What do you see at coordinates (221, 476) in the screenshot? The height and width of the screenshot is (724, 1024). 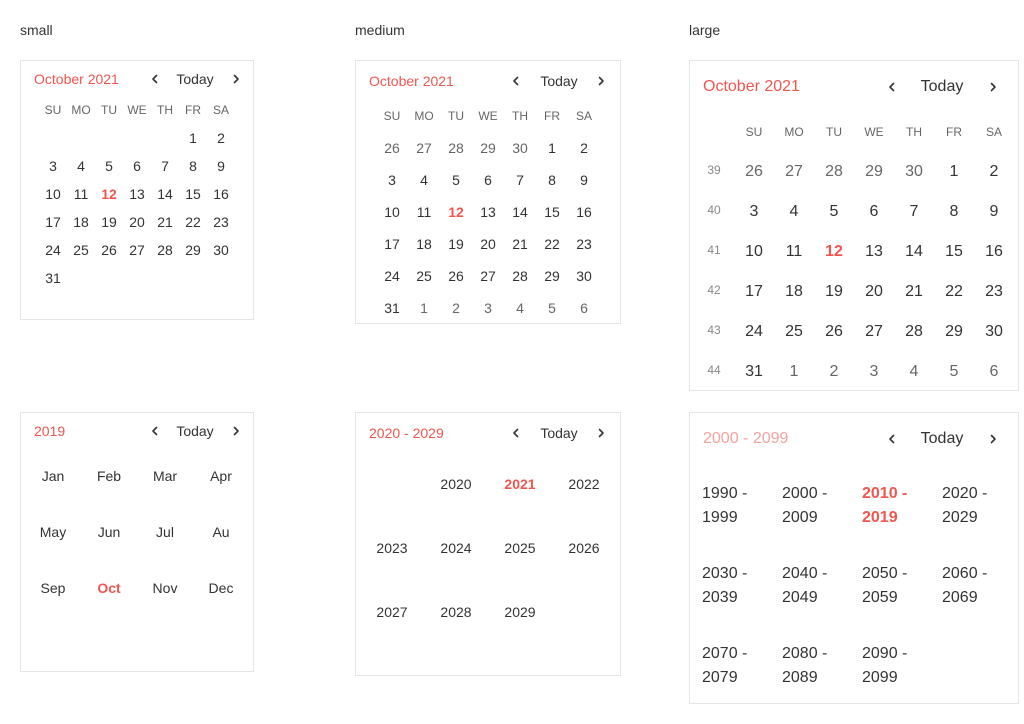 I see `month-cell: Apr` at bounding box center [221, 476].